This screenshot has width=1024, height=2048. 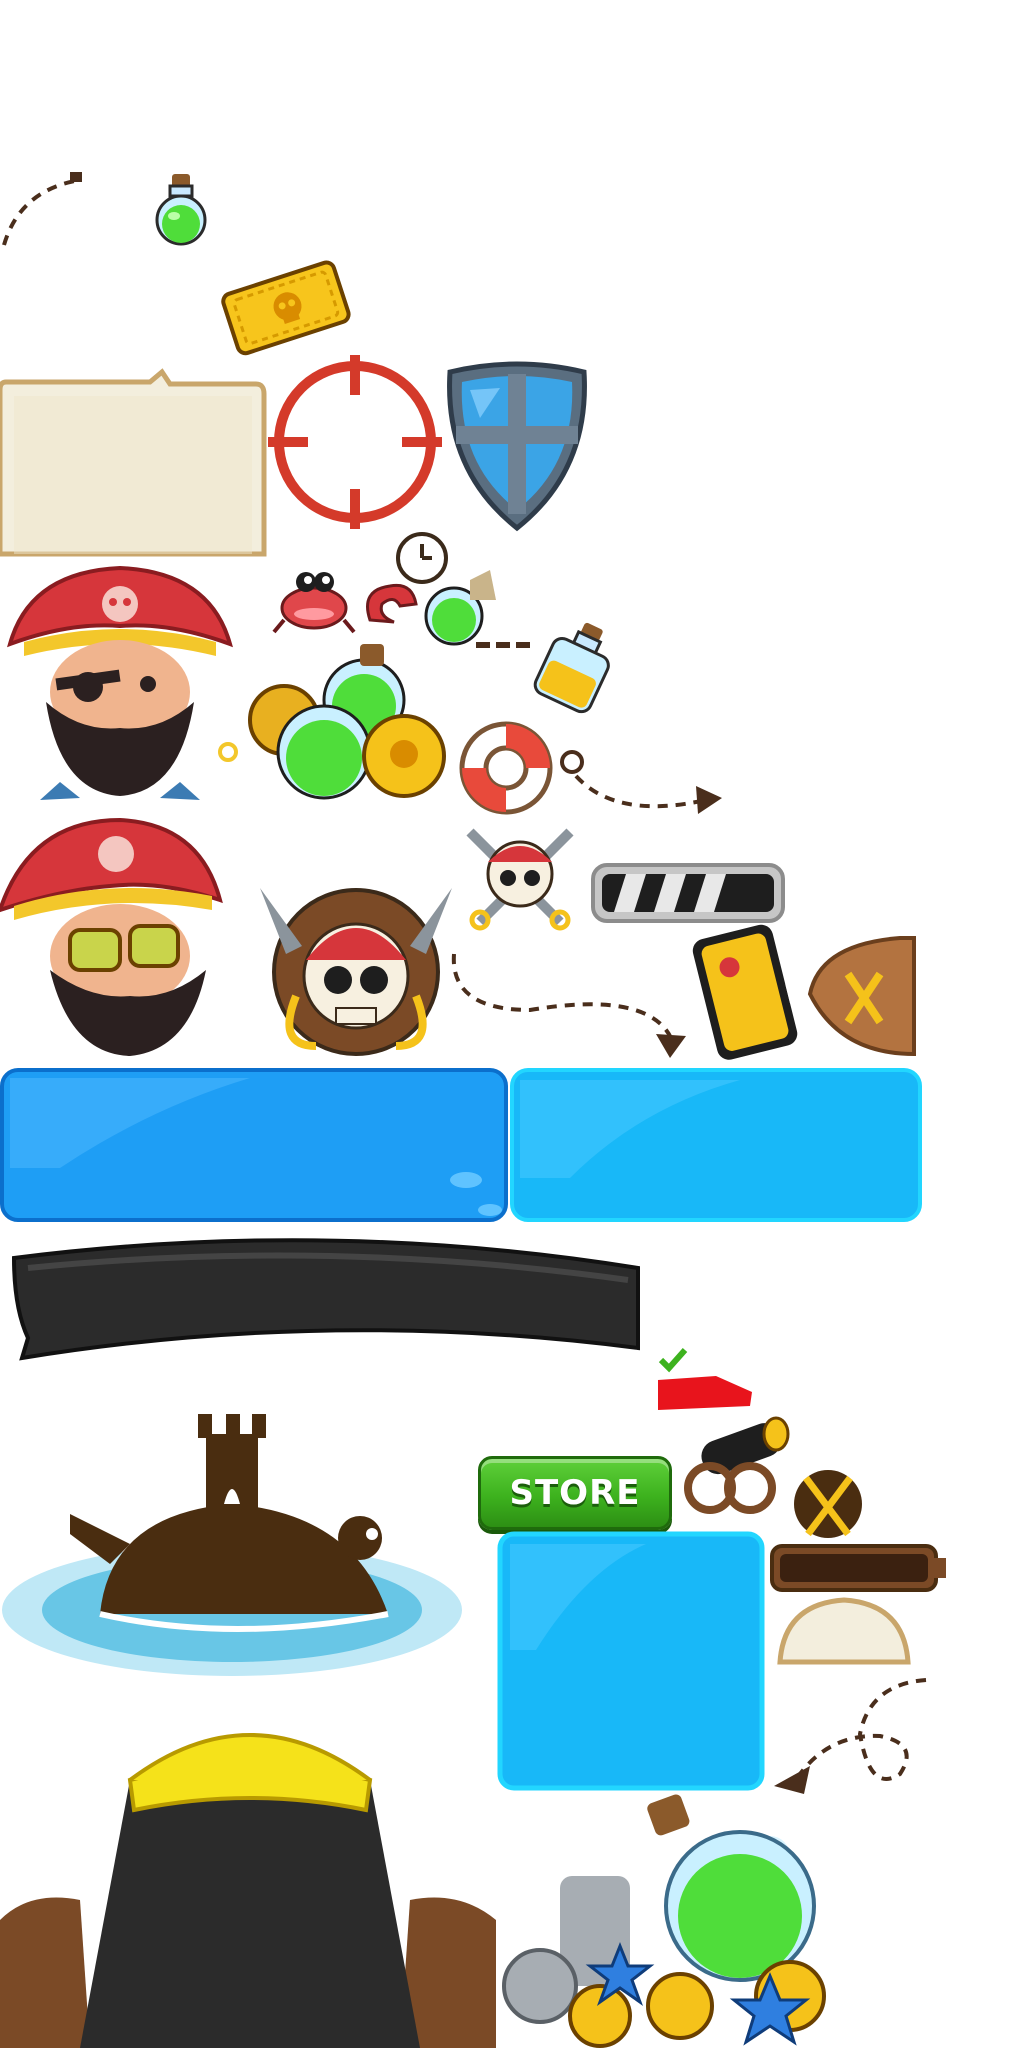 I want to click on yellow-potion-icon, so click(x=575, y=667).